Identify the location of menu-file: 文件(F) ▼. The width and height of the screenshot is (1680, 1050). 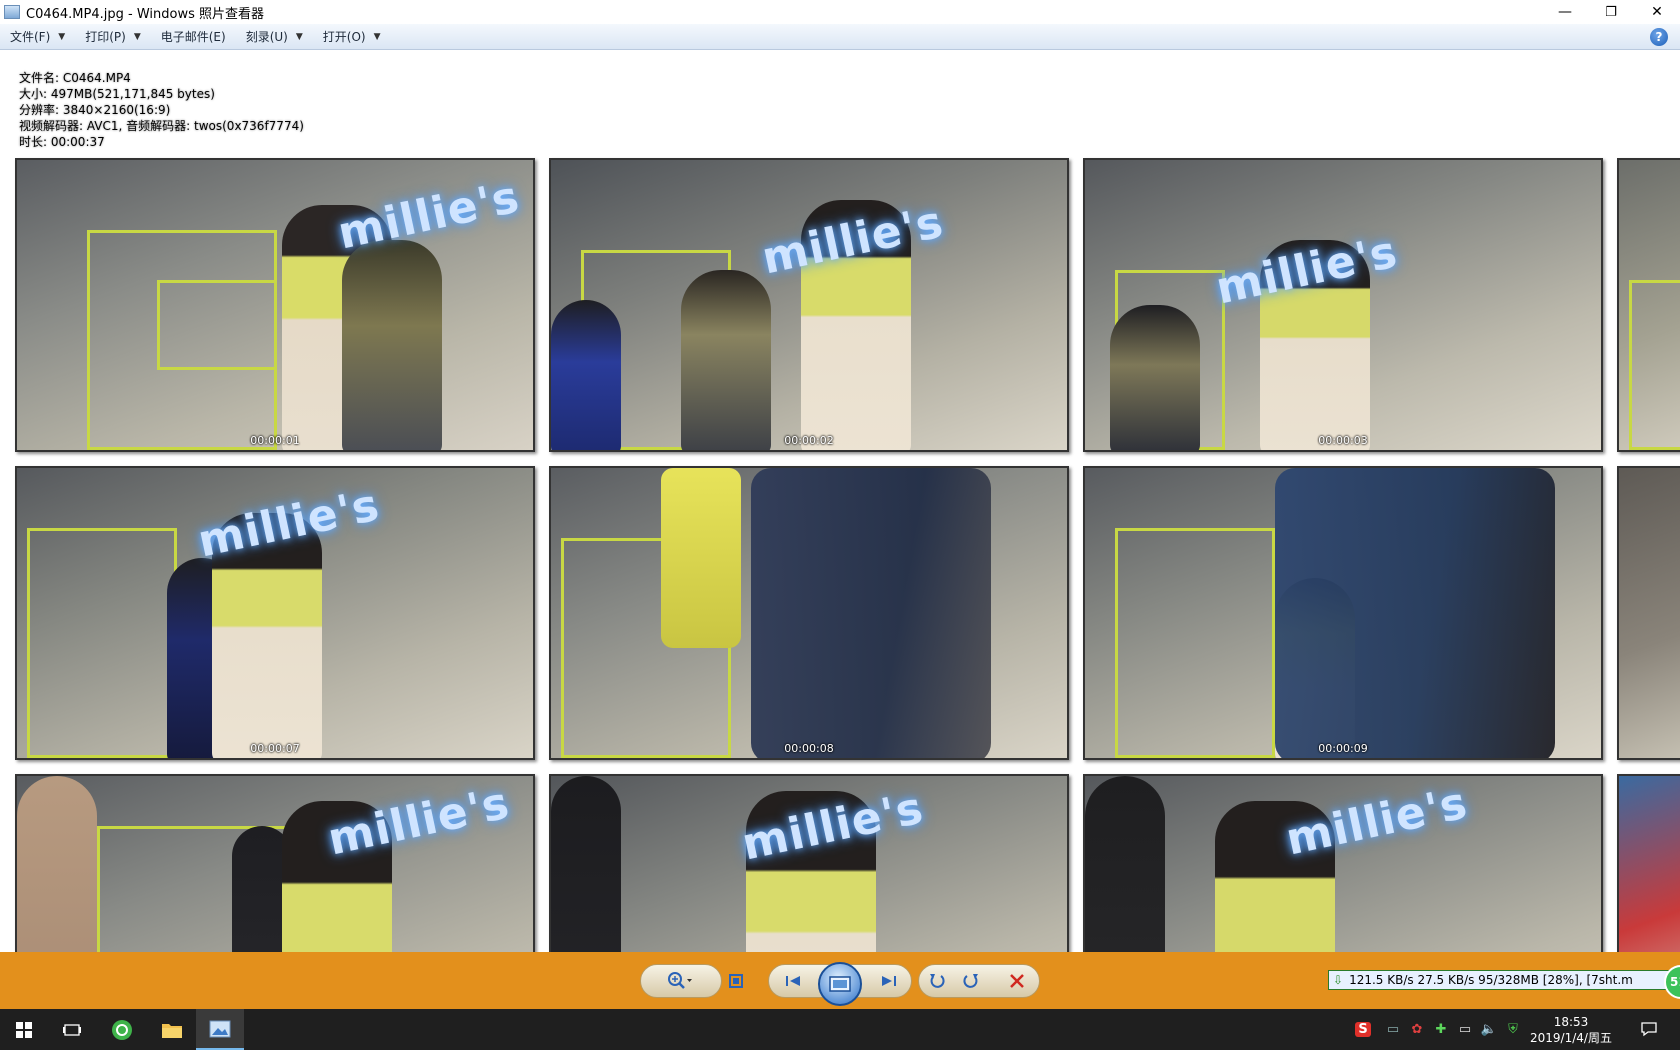
(37, 37).